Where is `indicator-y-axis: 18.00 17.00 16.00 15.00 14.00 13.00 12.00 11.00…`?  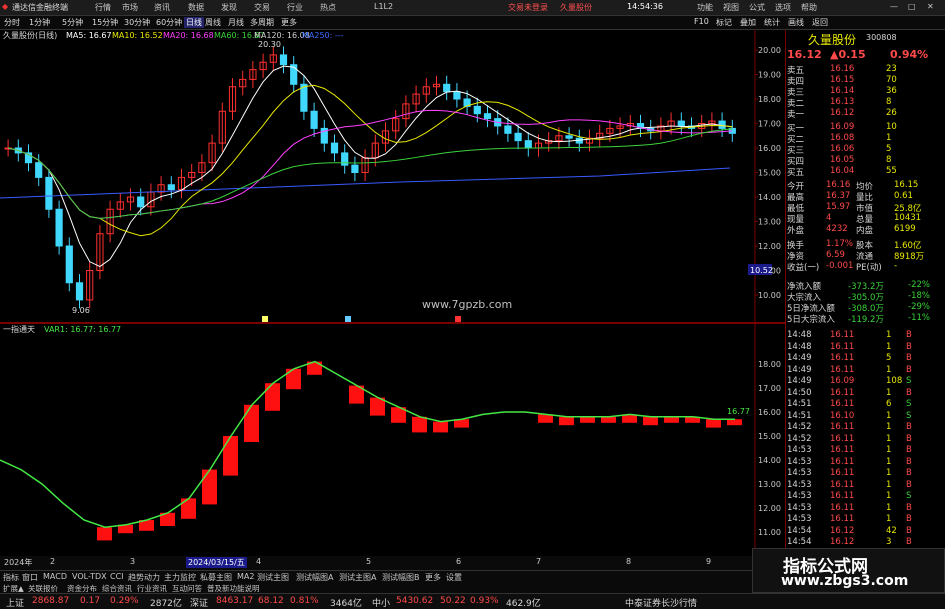 indicator-y-axis: 18.00 17.00 16.00 15.00 14.00 13.00 12.00 11.00… is located at coordinates (769, 460).